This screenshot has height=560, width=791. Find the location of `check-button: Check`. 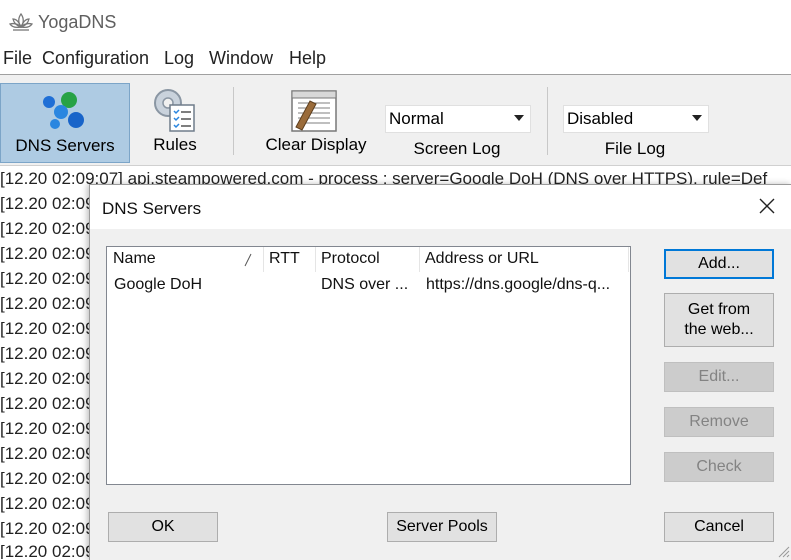

check-button: Check is located at coordinates (719, 467).